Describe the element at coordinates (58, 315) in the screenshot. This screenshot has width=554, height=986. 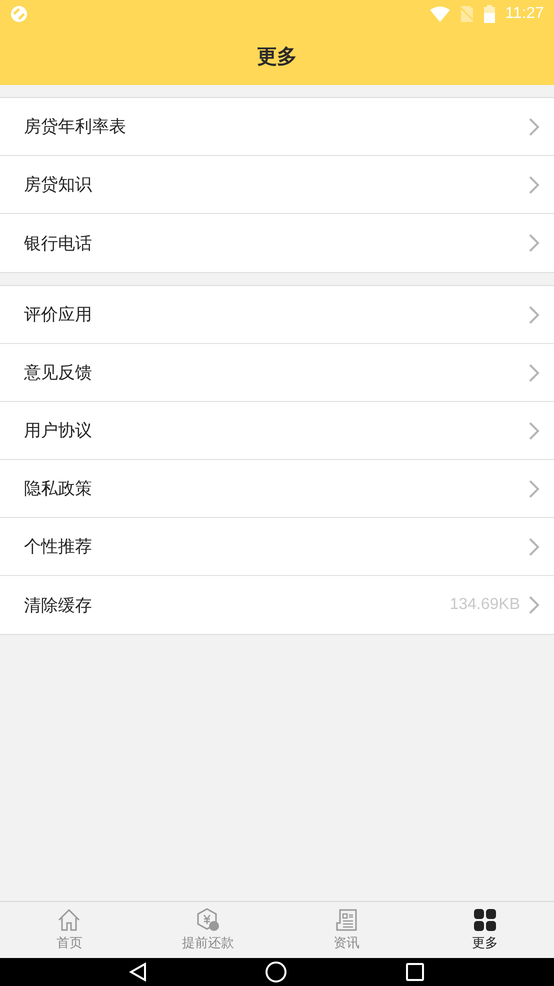
I see `menu-item-label: 评价应用` at that location.